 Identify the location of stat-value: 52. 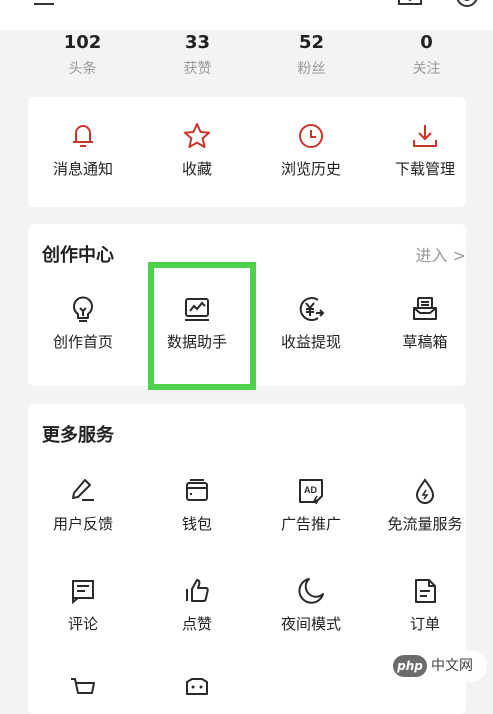
(311, 42).